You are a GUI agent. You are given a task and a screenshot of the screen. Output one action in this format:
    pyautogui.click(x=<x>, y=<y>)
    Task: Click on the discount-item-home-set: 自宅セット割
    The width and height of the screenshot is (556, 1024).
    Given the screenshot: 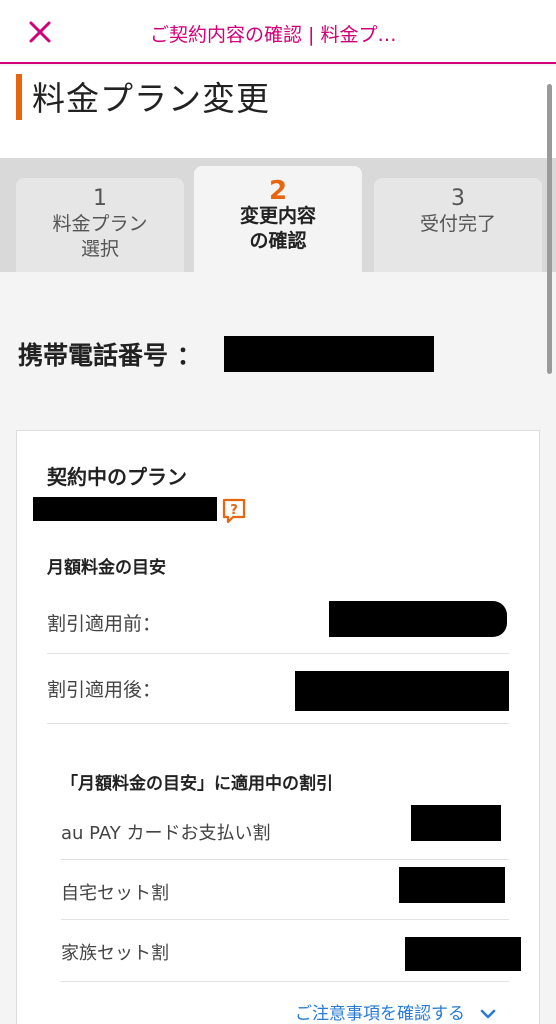 What is the action you would take?
    pyautogui.click(x=115, y=893)
    